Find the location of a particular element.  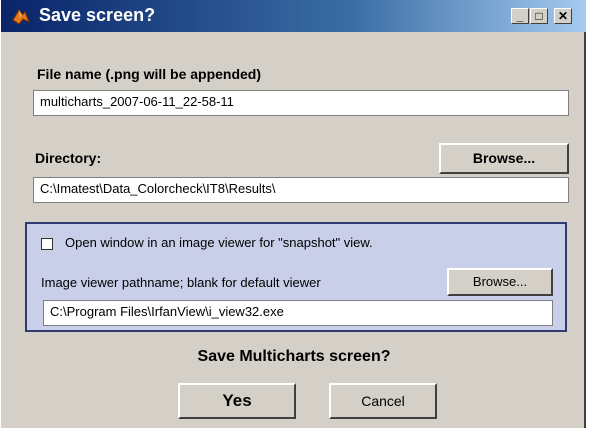

yes-button: Yes is located at coordinates (237, 401).